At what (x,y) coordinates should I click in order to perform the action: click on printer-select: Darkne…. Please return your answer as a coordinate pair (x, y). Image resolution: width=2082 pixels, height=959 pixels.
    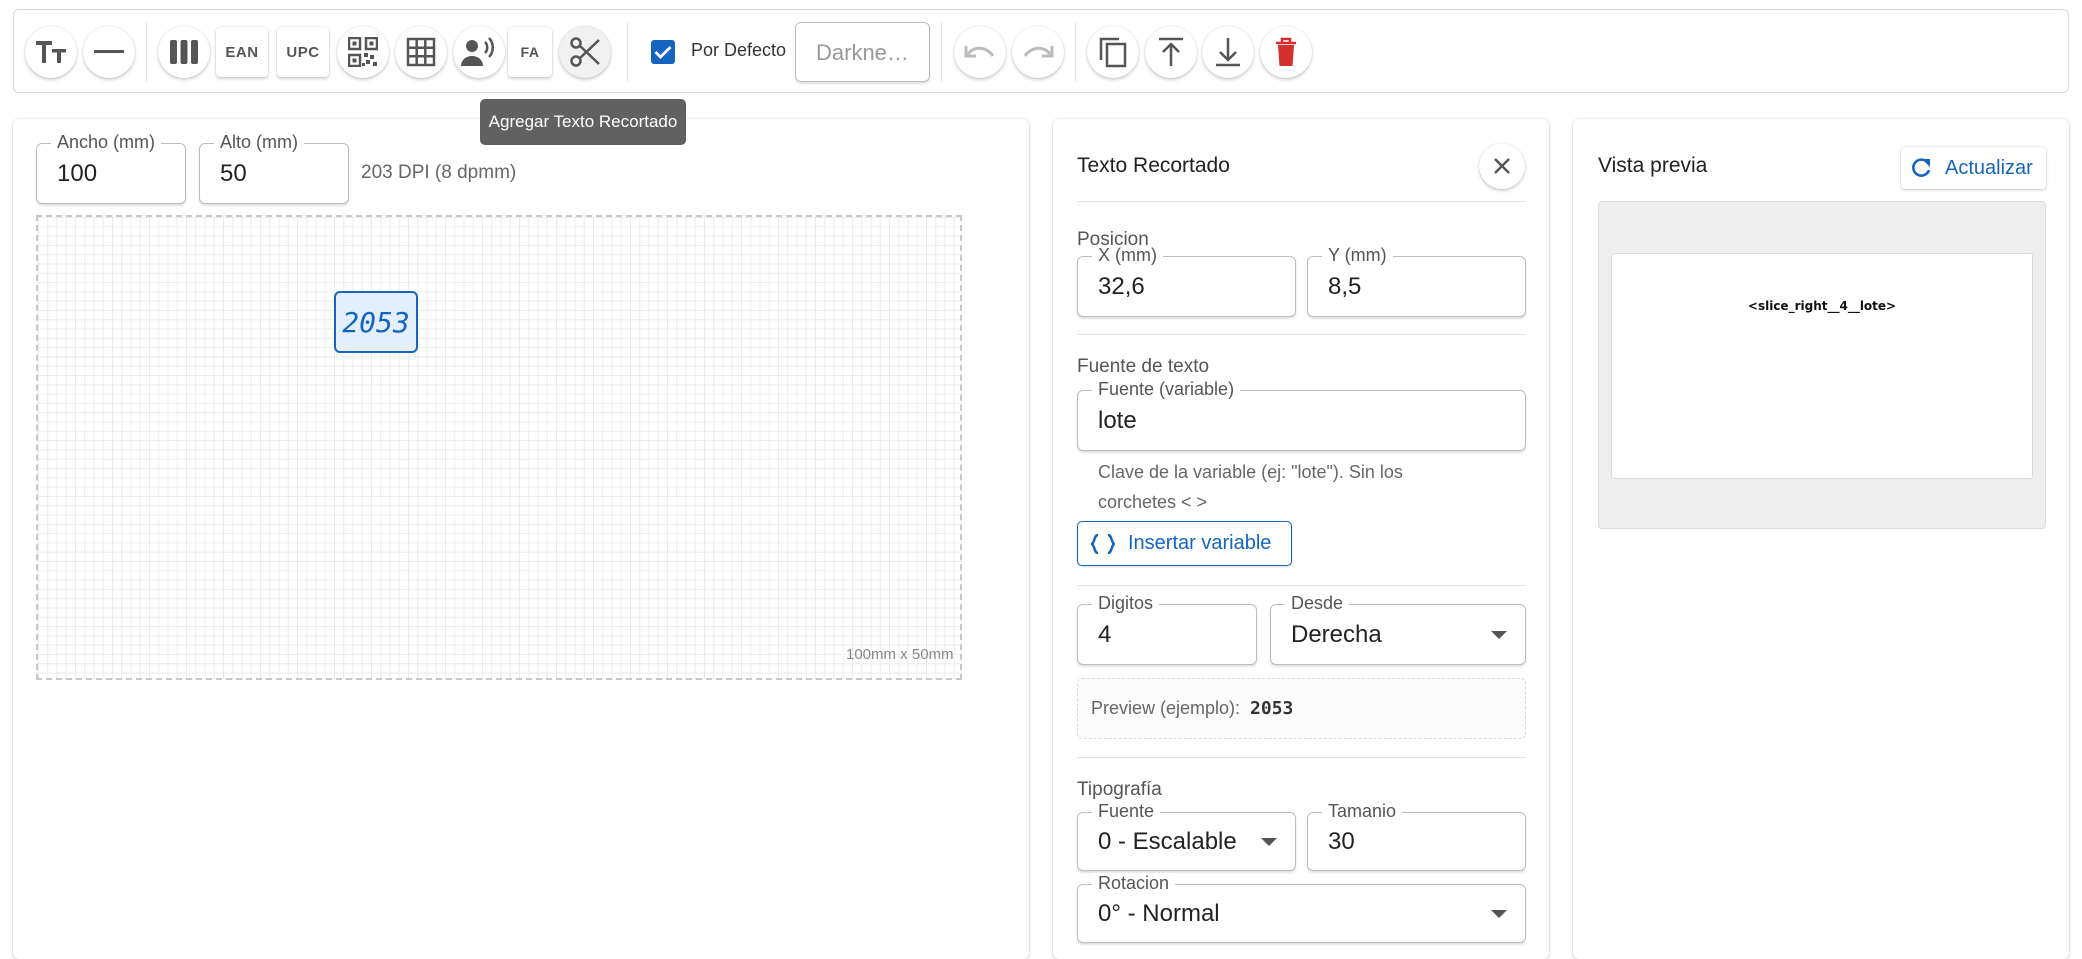
    Looking at the image, I should click on (862, 52).